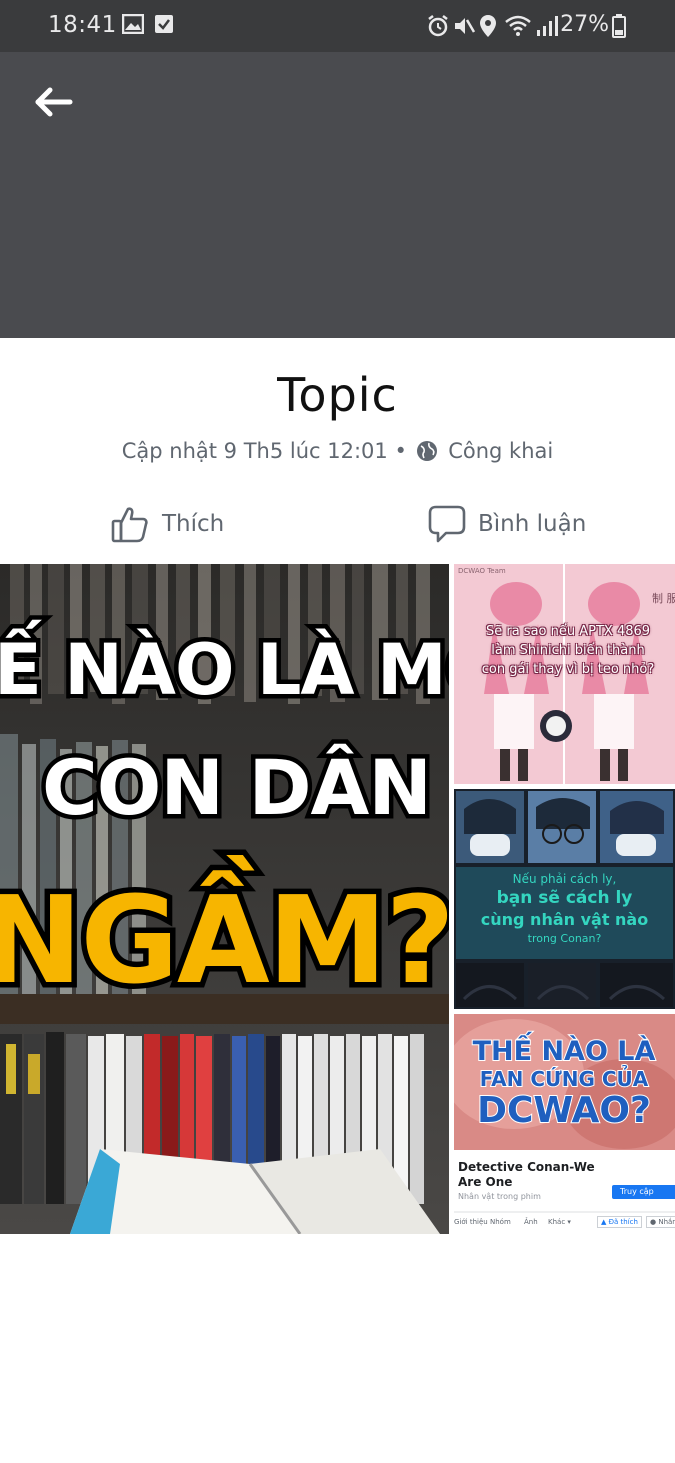 Image resolution: width=675 pixels, height=1463 pixels. I want to click on like-label: Thích, so click(193, 524).